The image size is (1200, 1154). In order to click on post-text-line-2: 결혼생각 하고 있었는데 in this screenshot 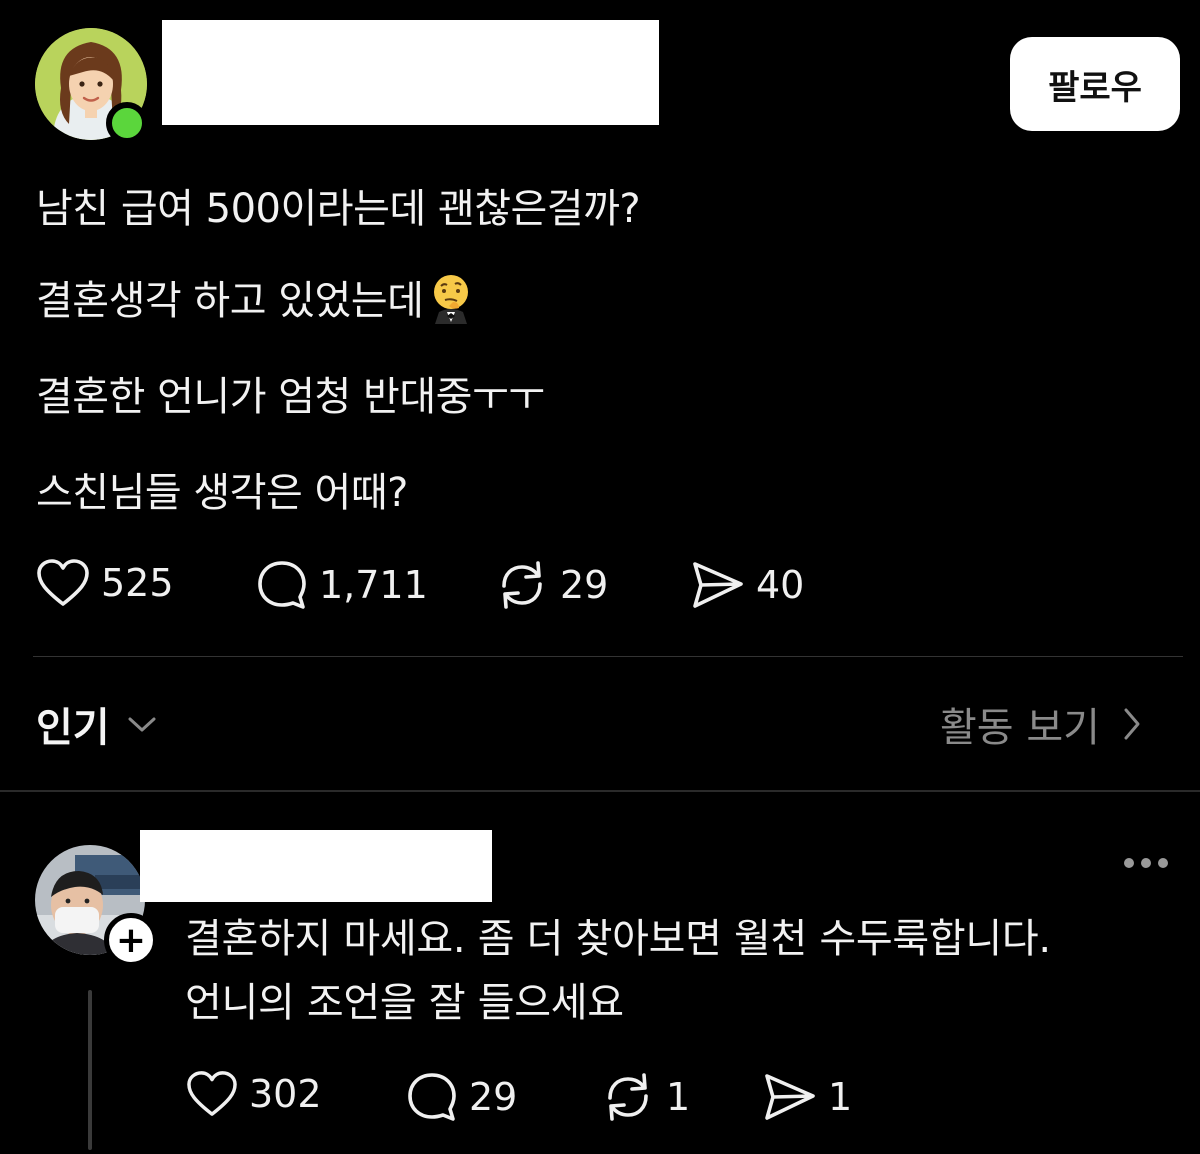, I will do `click(230, 301)`.